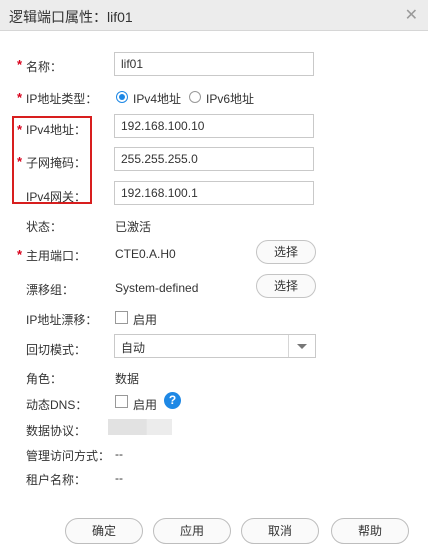 The image size is (428, 552). Describe the element at coordinates (192, 531) in the screenshot. I see `apply-button: 应用` at that location.